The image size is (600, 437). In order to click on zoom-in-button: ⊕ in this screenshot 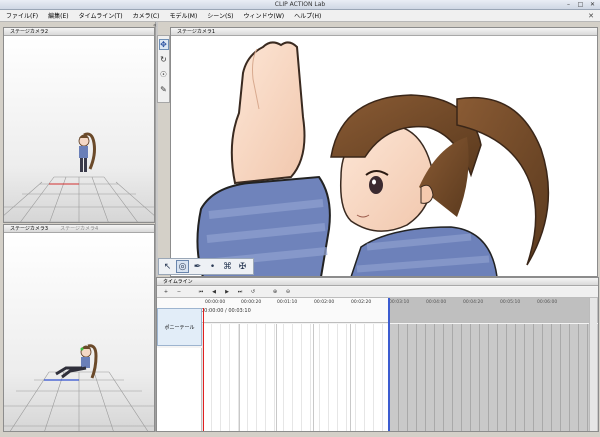, I will do `click(275, 292)`.